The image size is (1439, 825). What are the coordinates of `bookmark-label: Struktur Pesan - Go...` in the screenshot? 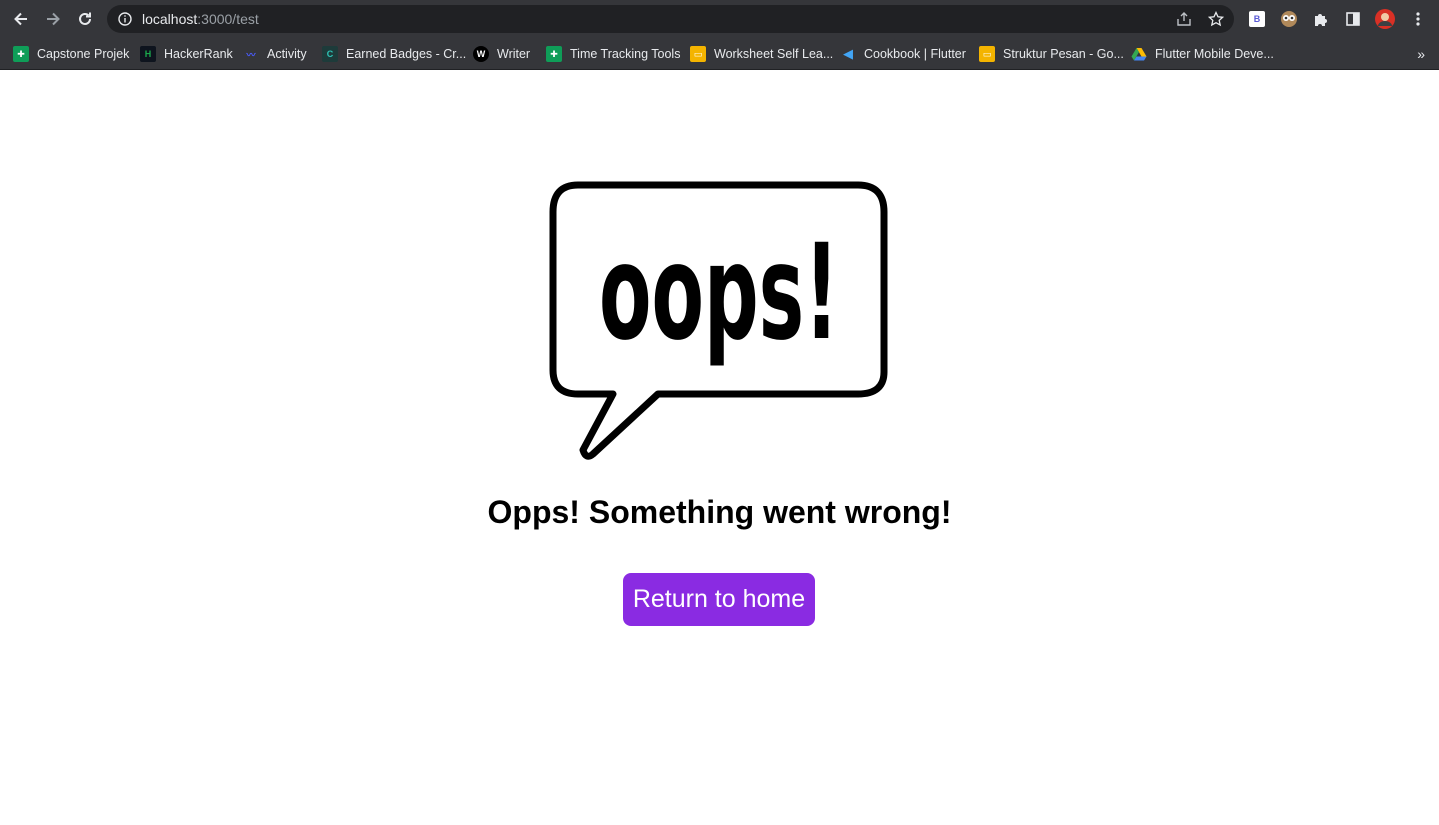 It's located at (1063, 54).